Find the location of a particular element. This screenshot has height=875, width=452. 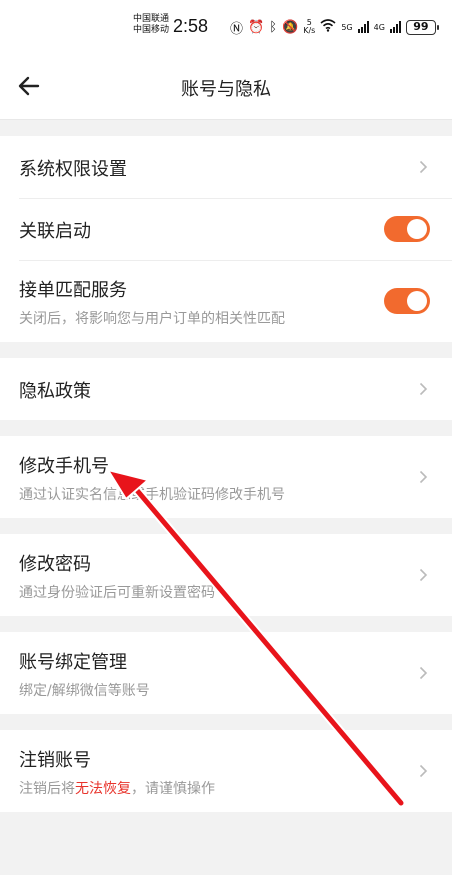

bluetooth-icon: ᛒ is located at coordinates (273, 27).